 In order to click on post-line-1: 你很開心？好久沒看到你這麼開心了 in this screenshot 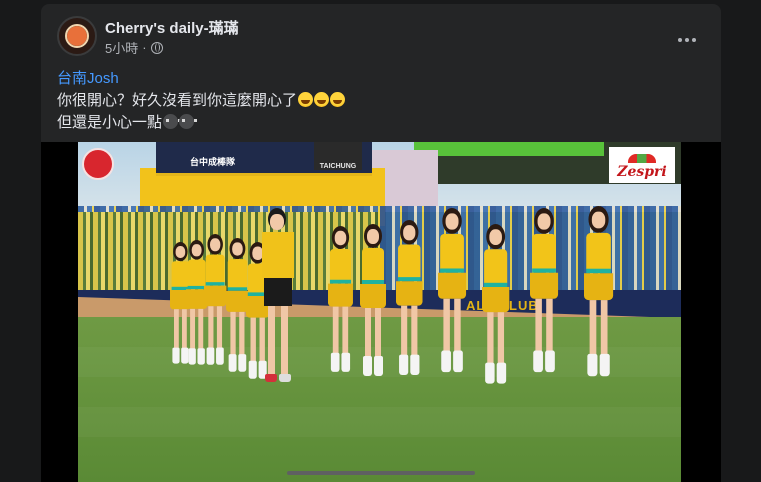, I will do `click(201, 101)`.